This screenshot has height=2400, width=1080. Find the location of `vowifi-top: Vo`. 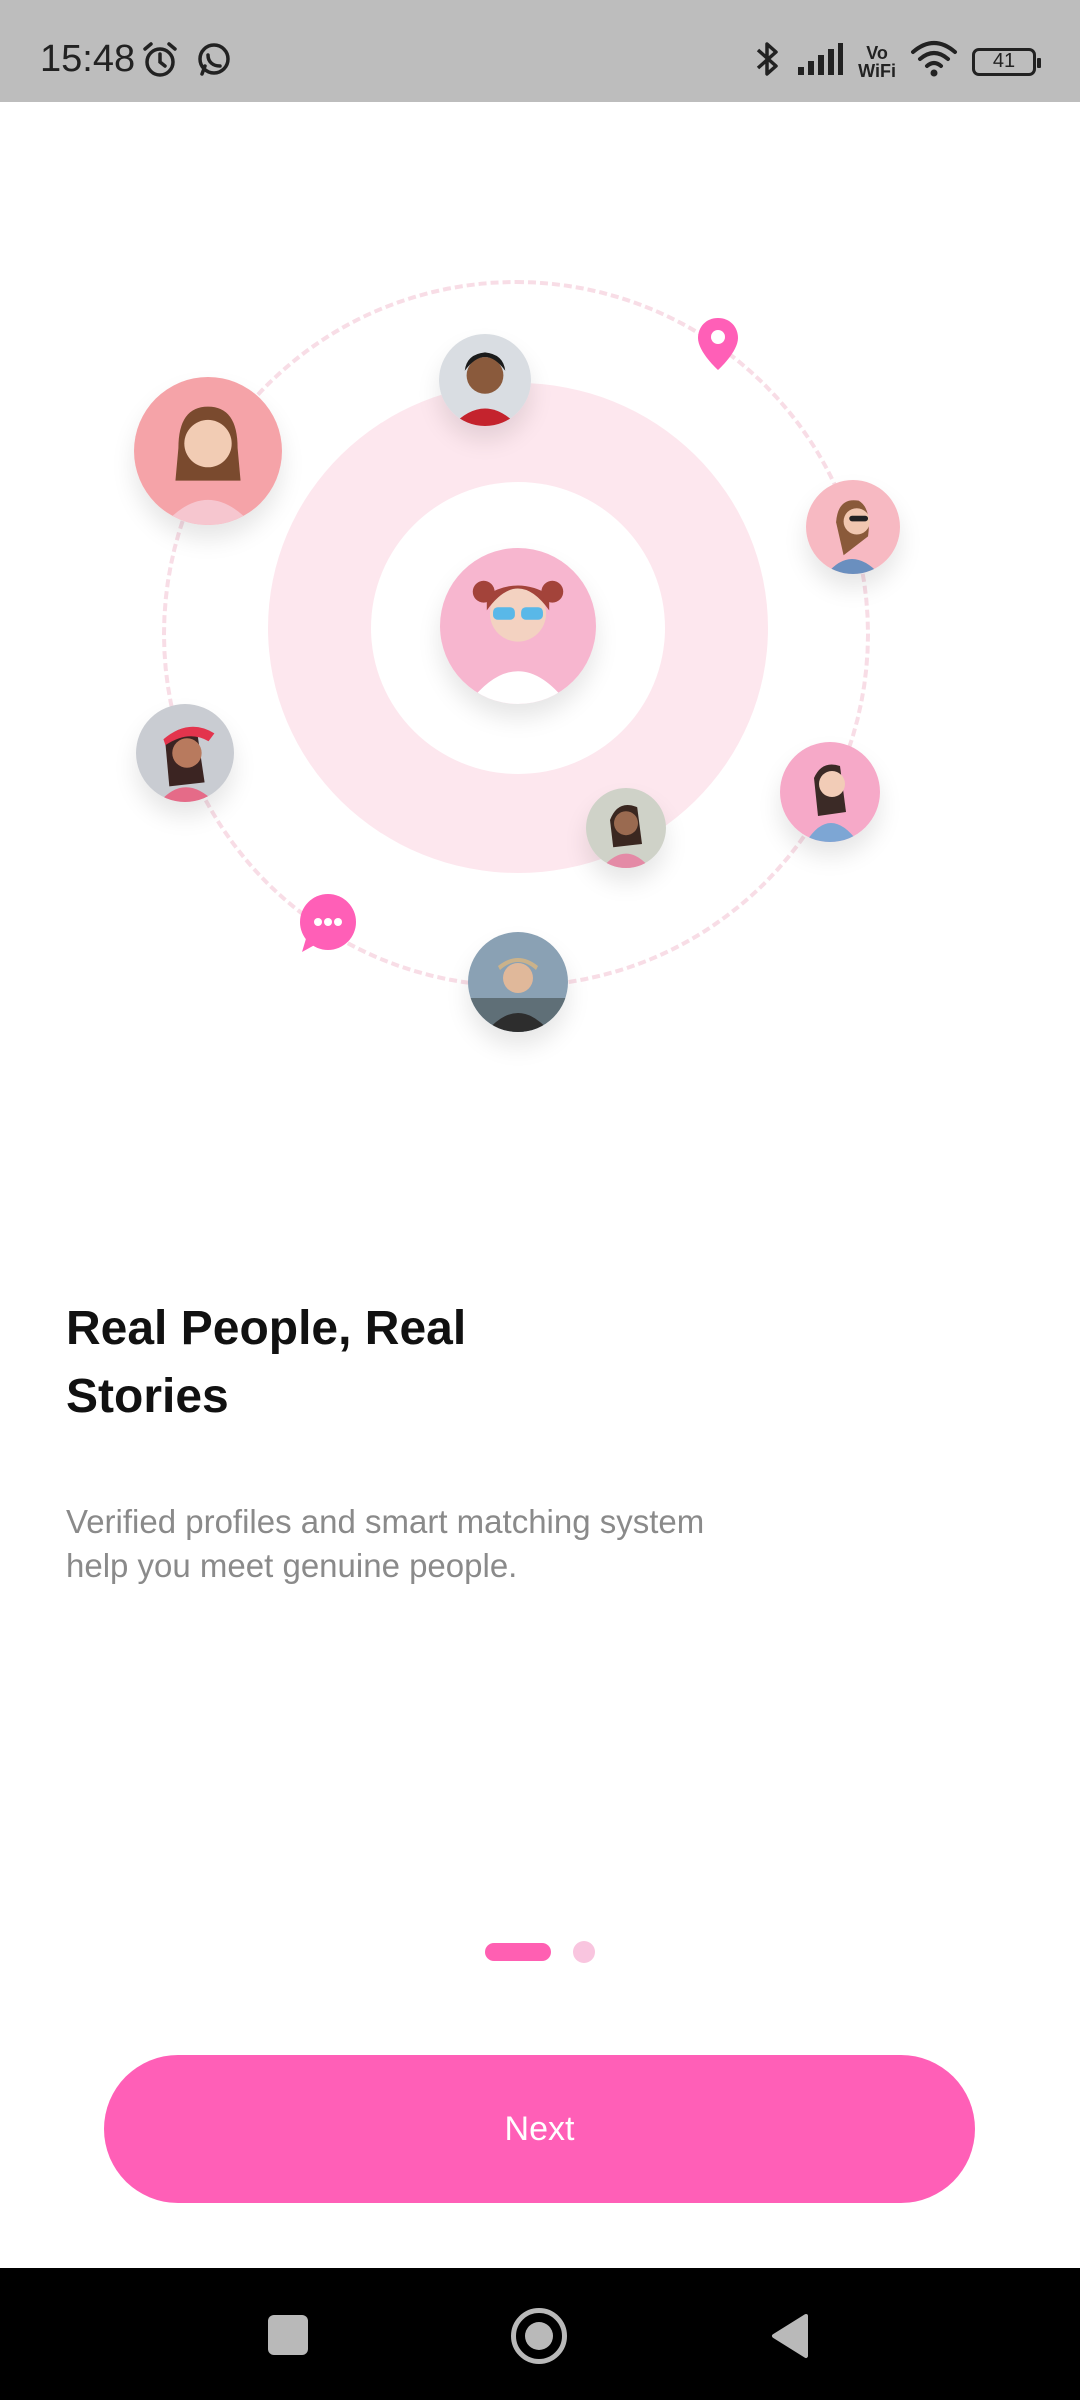

vowifi-top: Vo is located at coordinates (877, 52).